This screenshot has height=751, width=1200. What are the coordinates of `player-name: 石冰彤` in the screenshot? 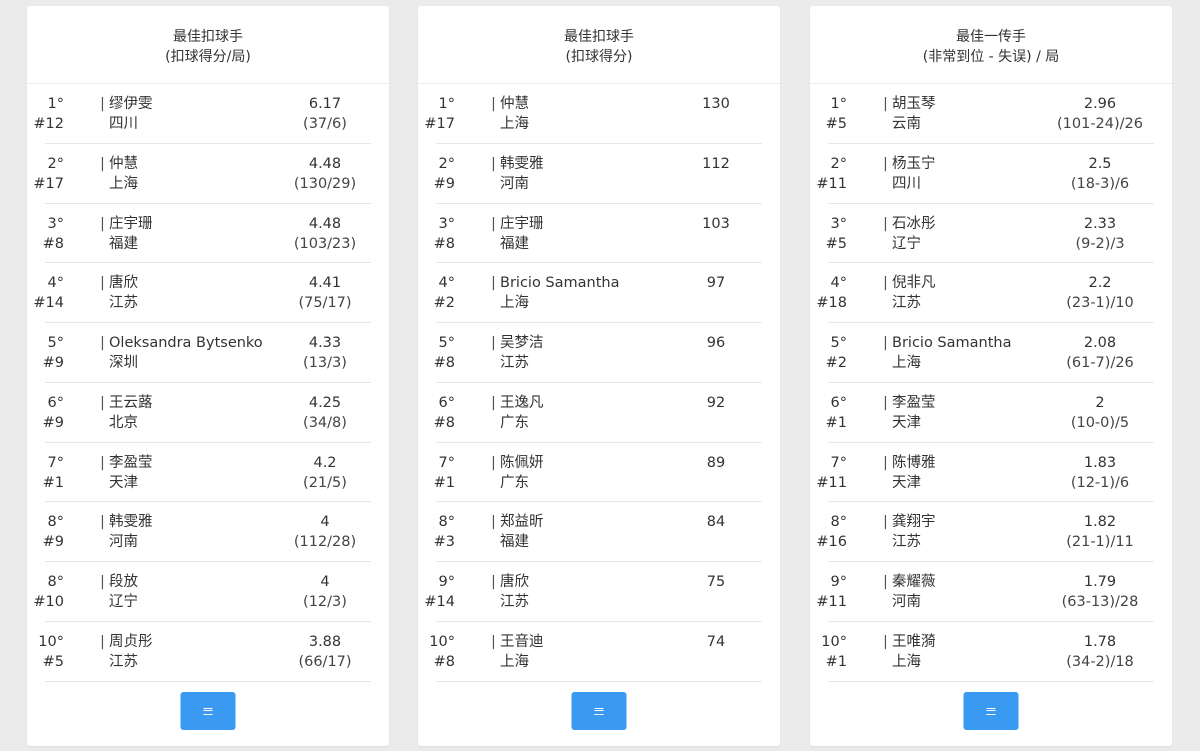 It's located at (914, 223).